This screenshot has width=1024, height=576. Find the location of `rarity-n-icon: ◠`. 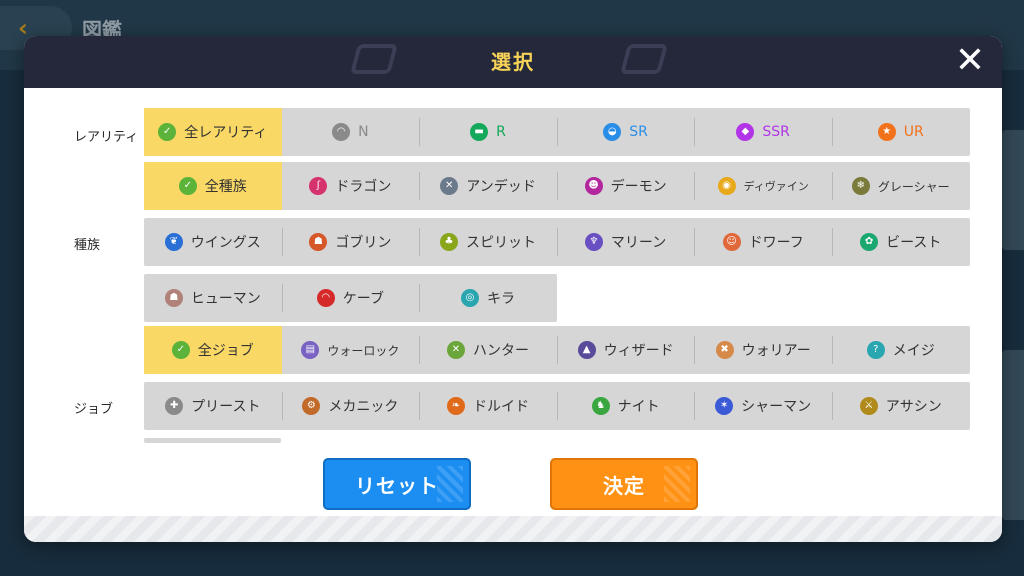

rarity-n-icon: ◠ is located at coordinates (341, 132).